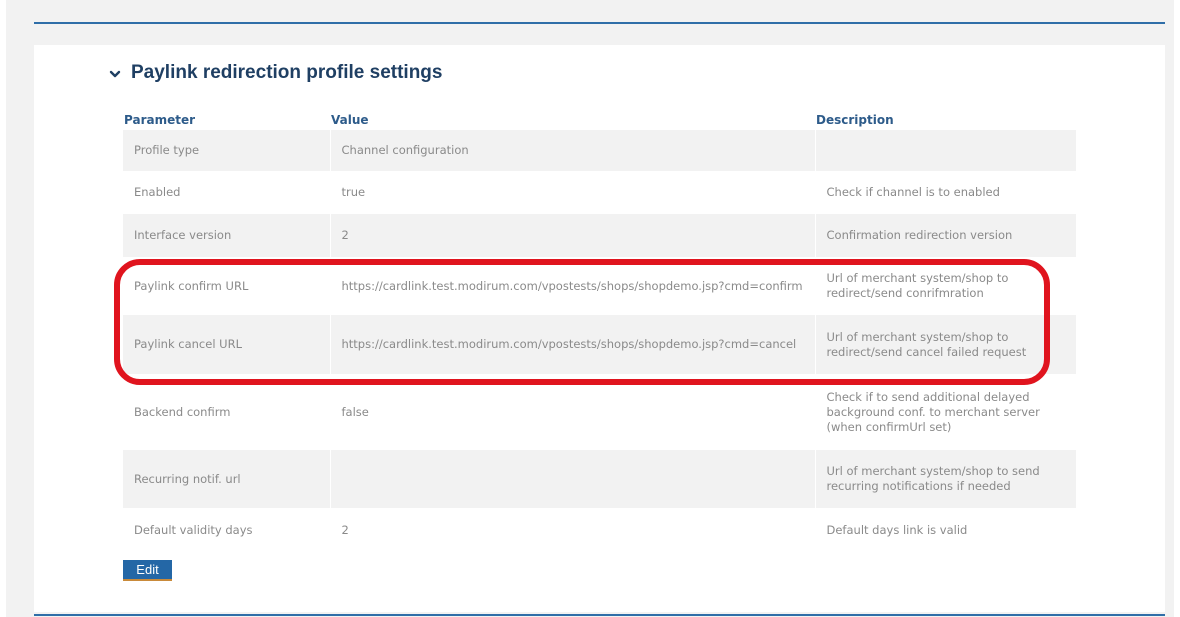 The width and height of the screenshot is (1180, 617). I want to click on section-title: Paylink redirection profile settings, so click(287, 72).